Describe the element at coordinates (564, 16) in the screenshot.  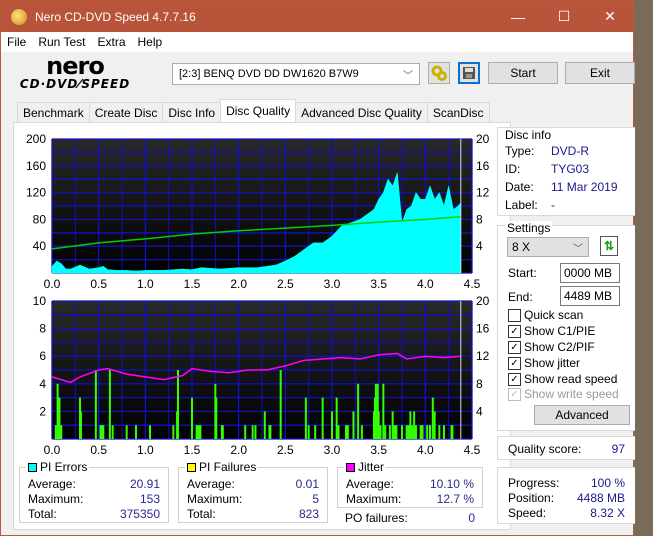
I see `maximize-button: ☐` at that location.